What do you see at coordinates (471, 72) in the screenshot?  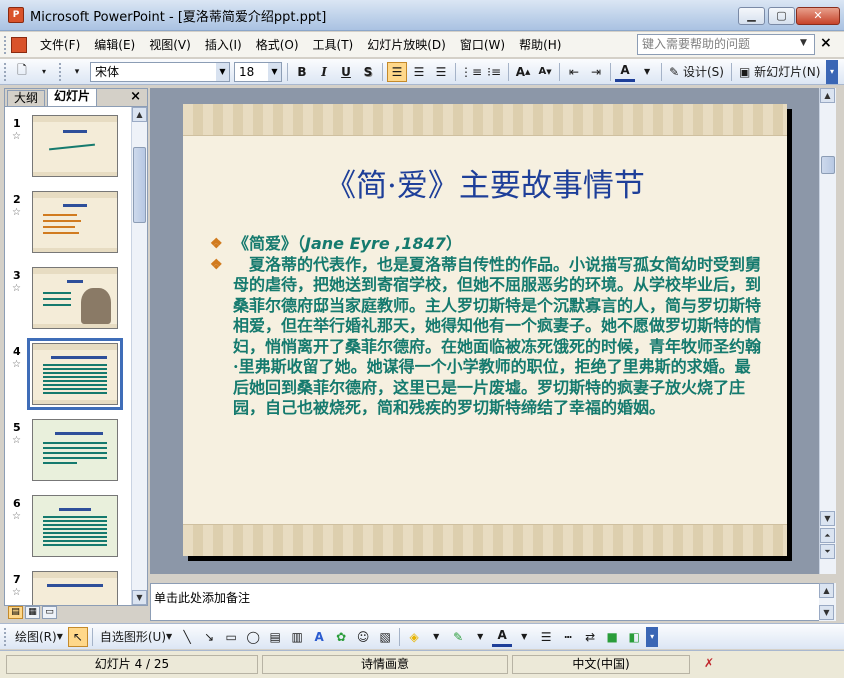 I see `numbering-icon: ⋮≡` at bounding box center [471, 72].